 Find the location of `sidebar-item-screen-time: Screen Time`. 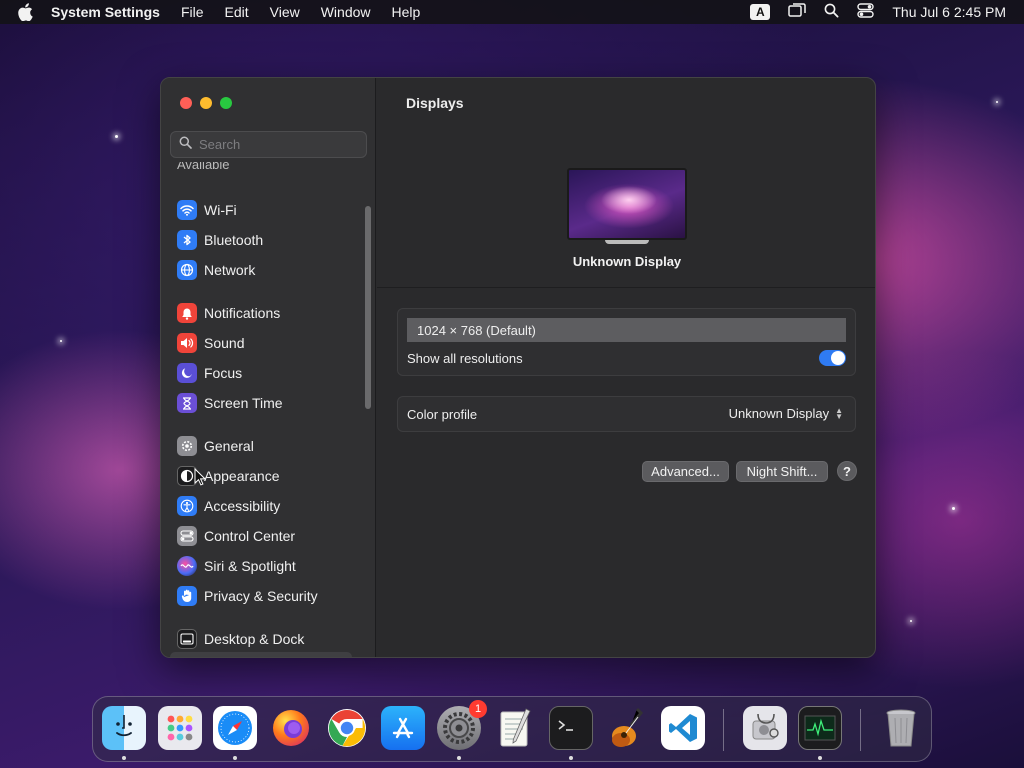

sidebar-item-screen-time: Screen Time is located at coordinates (261, 403).